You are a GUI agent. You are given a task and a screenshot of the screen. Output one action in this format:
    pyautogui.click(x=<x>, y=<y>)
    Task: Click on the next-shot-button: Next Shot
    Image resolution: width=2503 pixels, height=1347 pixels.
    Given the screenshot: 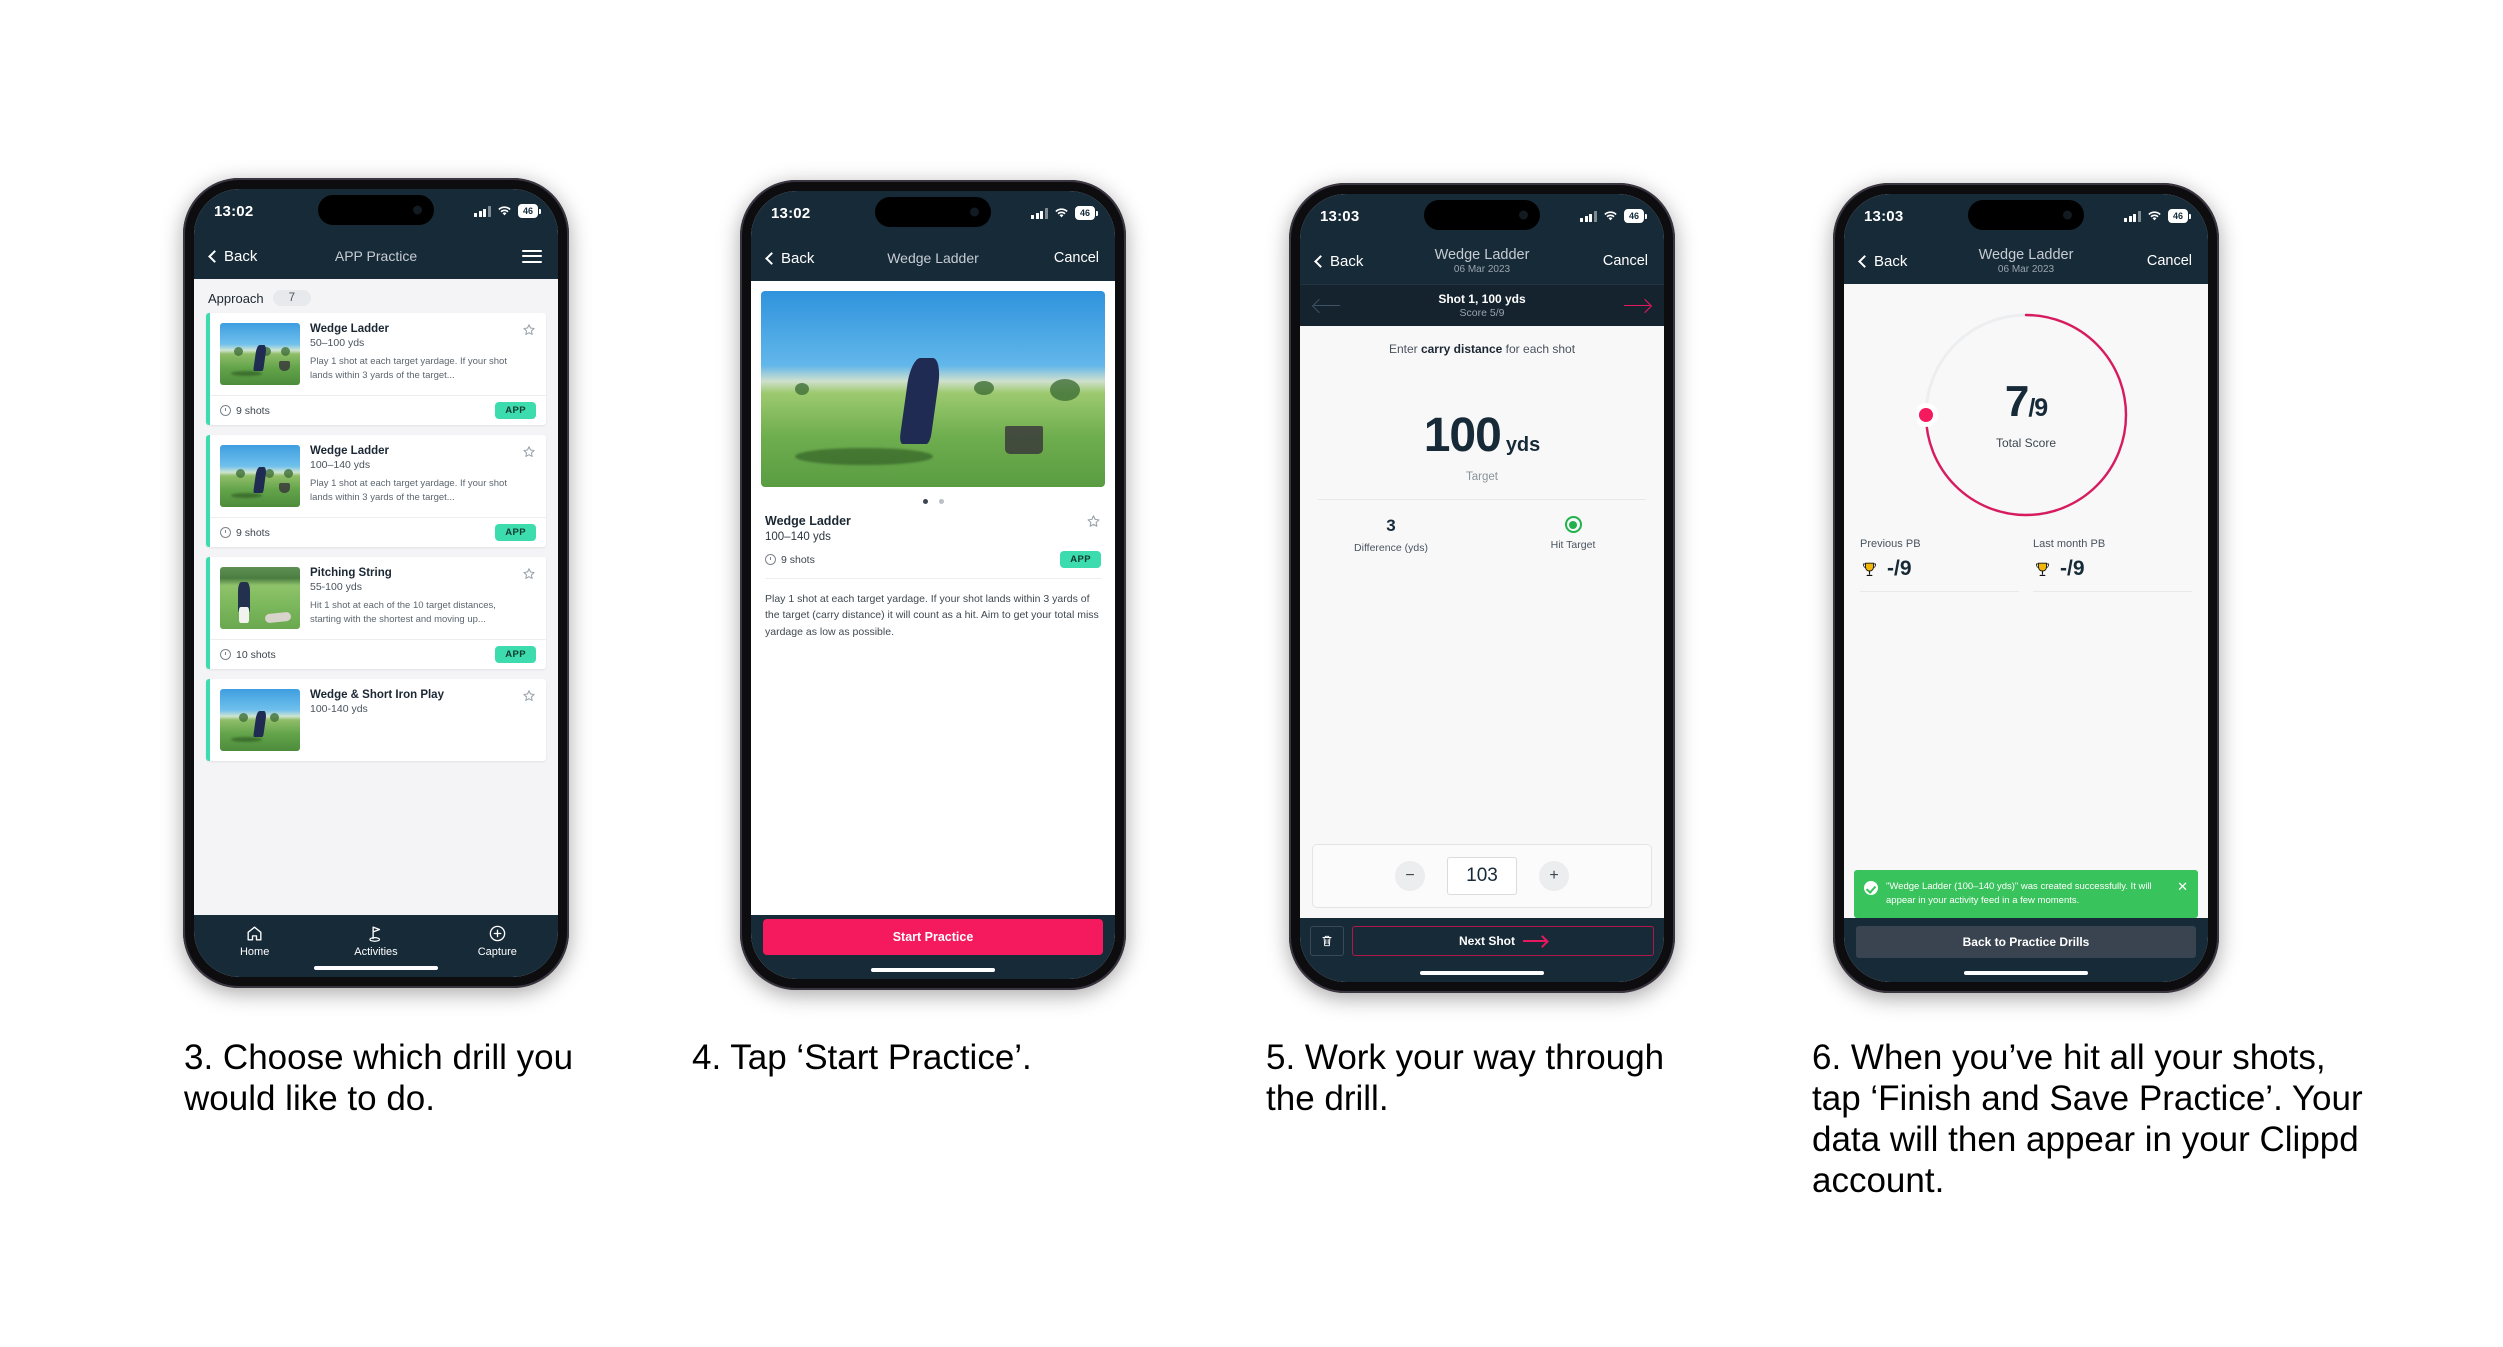 What is the action you would take?
    pyautogui.click(x=1503, y=941)
    